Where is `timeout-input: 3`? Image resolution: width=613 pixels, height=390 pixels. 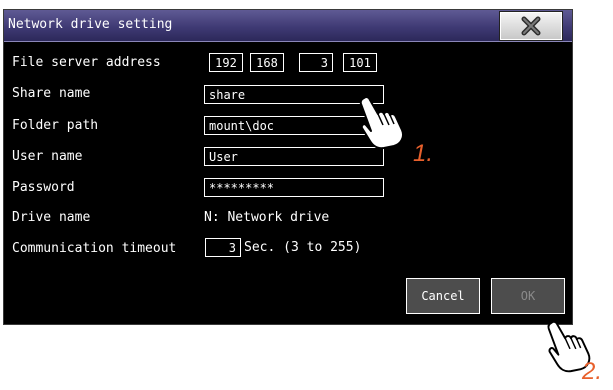 timeout-input: 3 is located at coordinates (223, 247).